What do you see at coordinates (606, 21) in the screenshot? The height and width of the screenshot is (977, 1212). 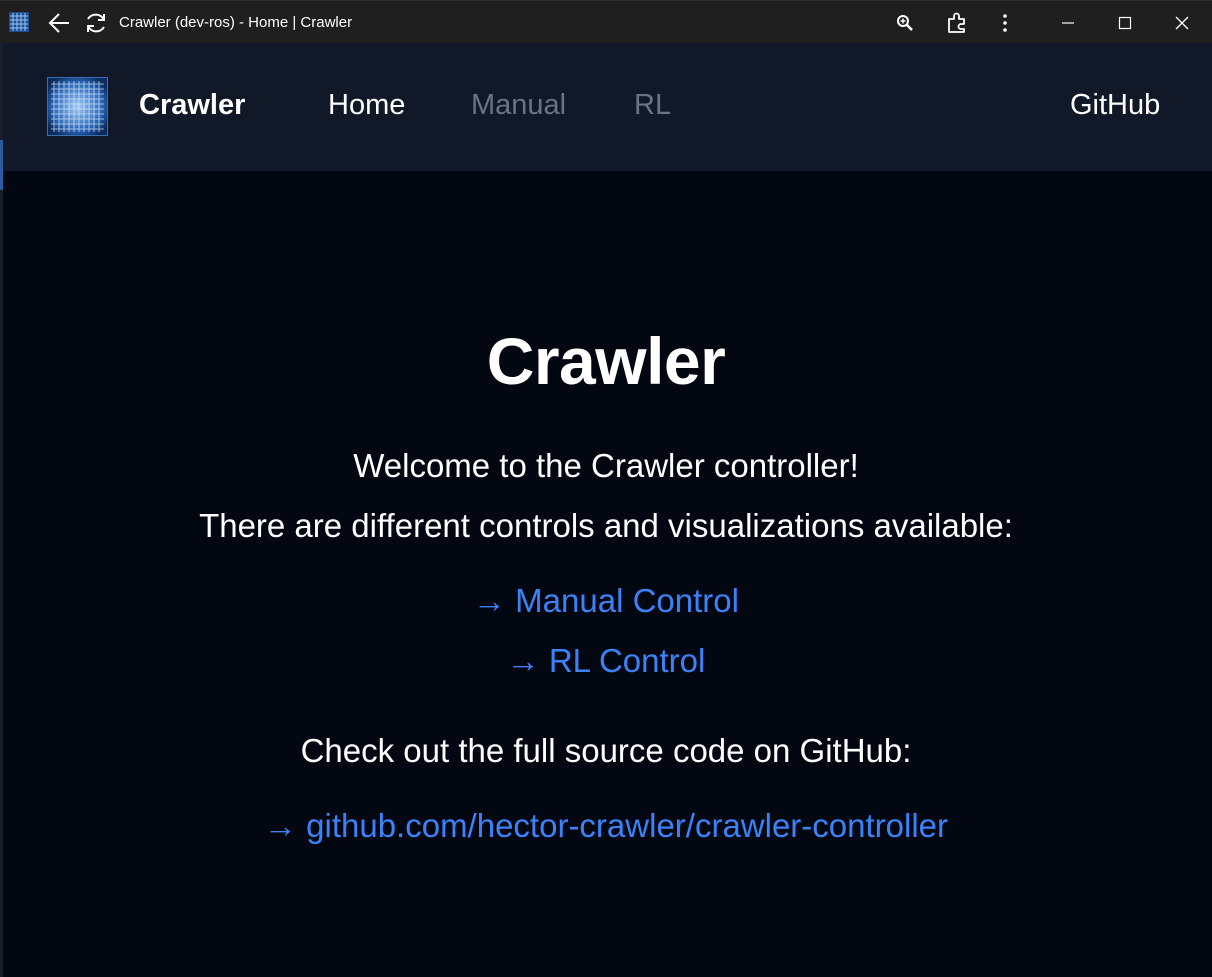 I see `window-titlebar: Crawler (dev-ros) - Home | Crawler` at bounding box center [606, 21].